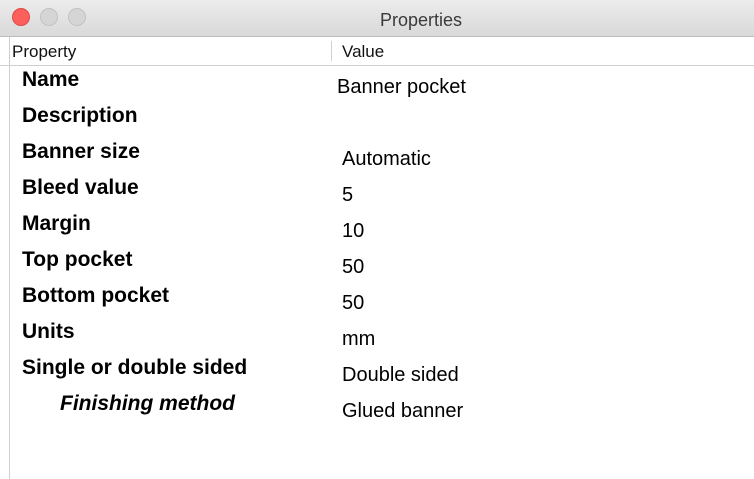 This screenshot has height=479, width=754. Describe the element at coordinates (77, 259) in the screenshot. I see `property-name: Top pocket` at that location.